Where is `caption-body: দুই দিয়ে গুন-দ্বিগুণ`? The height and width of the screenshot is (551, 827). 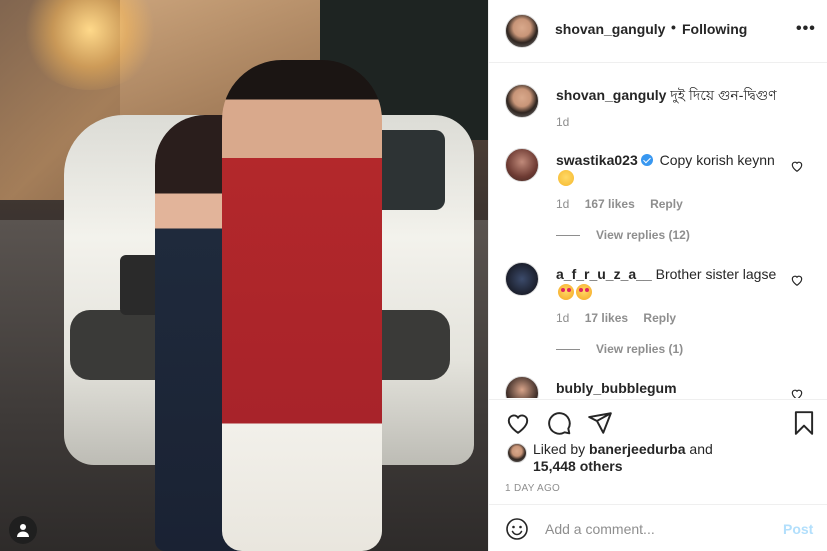 caption-body: দুই দিয়ে গুন-দ্বিগুণ is located at coordinates (723, 95).